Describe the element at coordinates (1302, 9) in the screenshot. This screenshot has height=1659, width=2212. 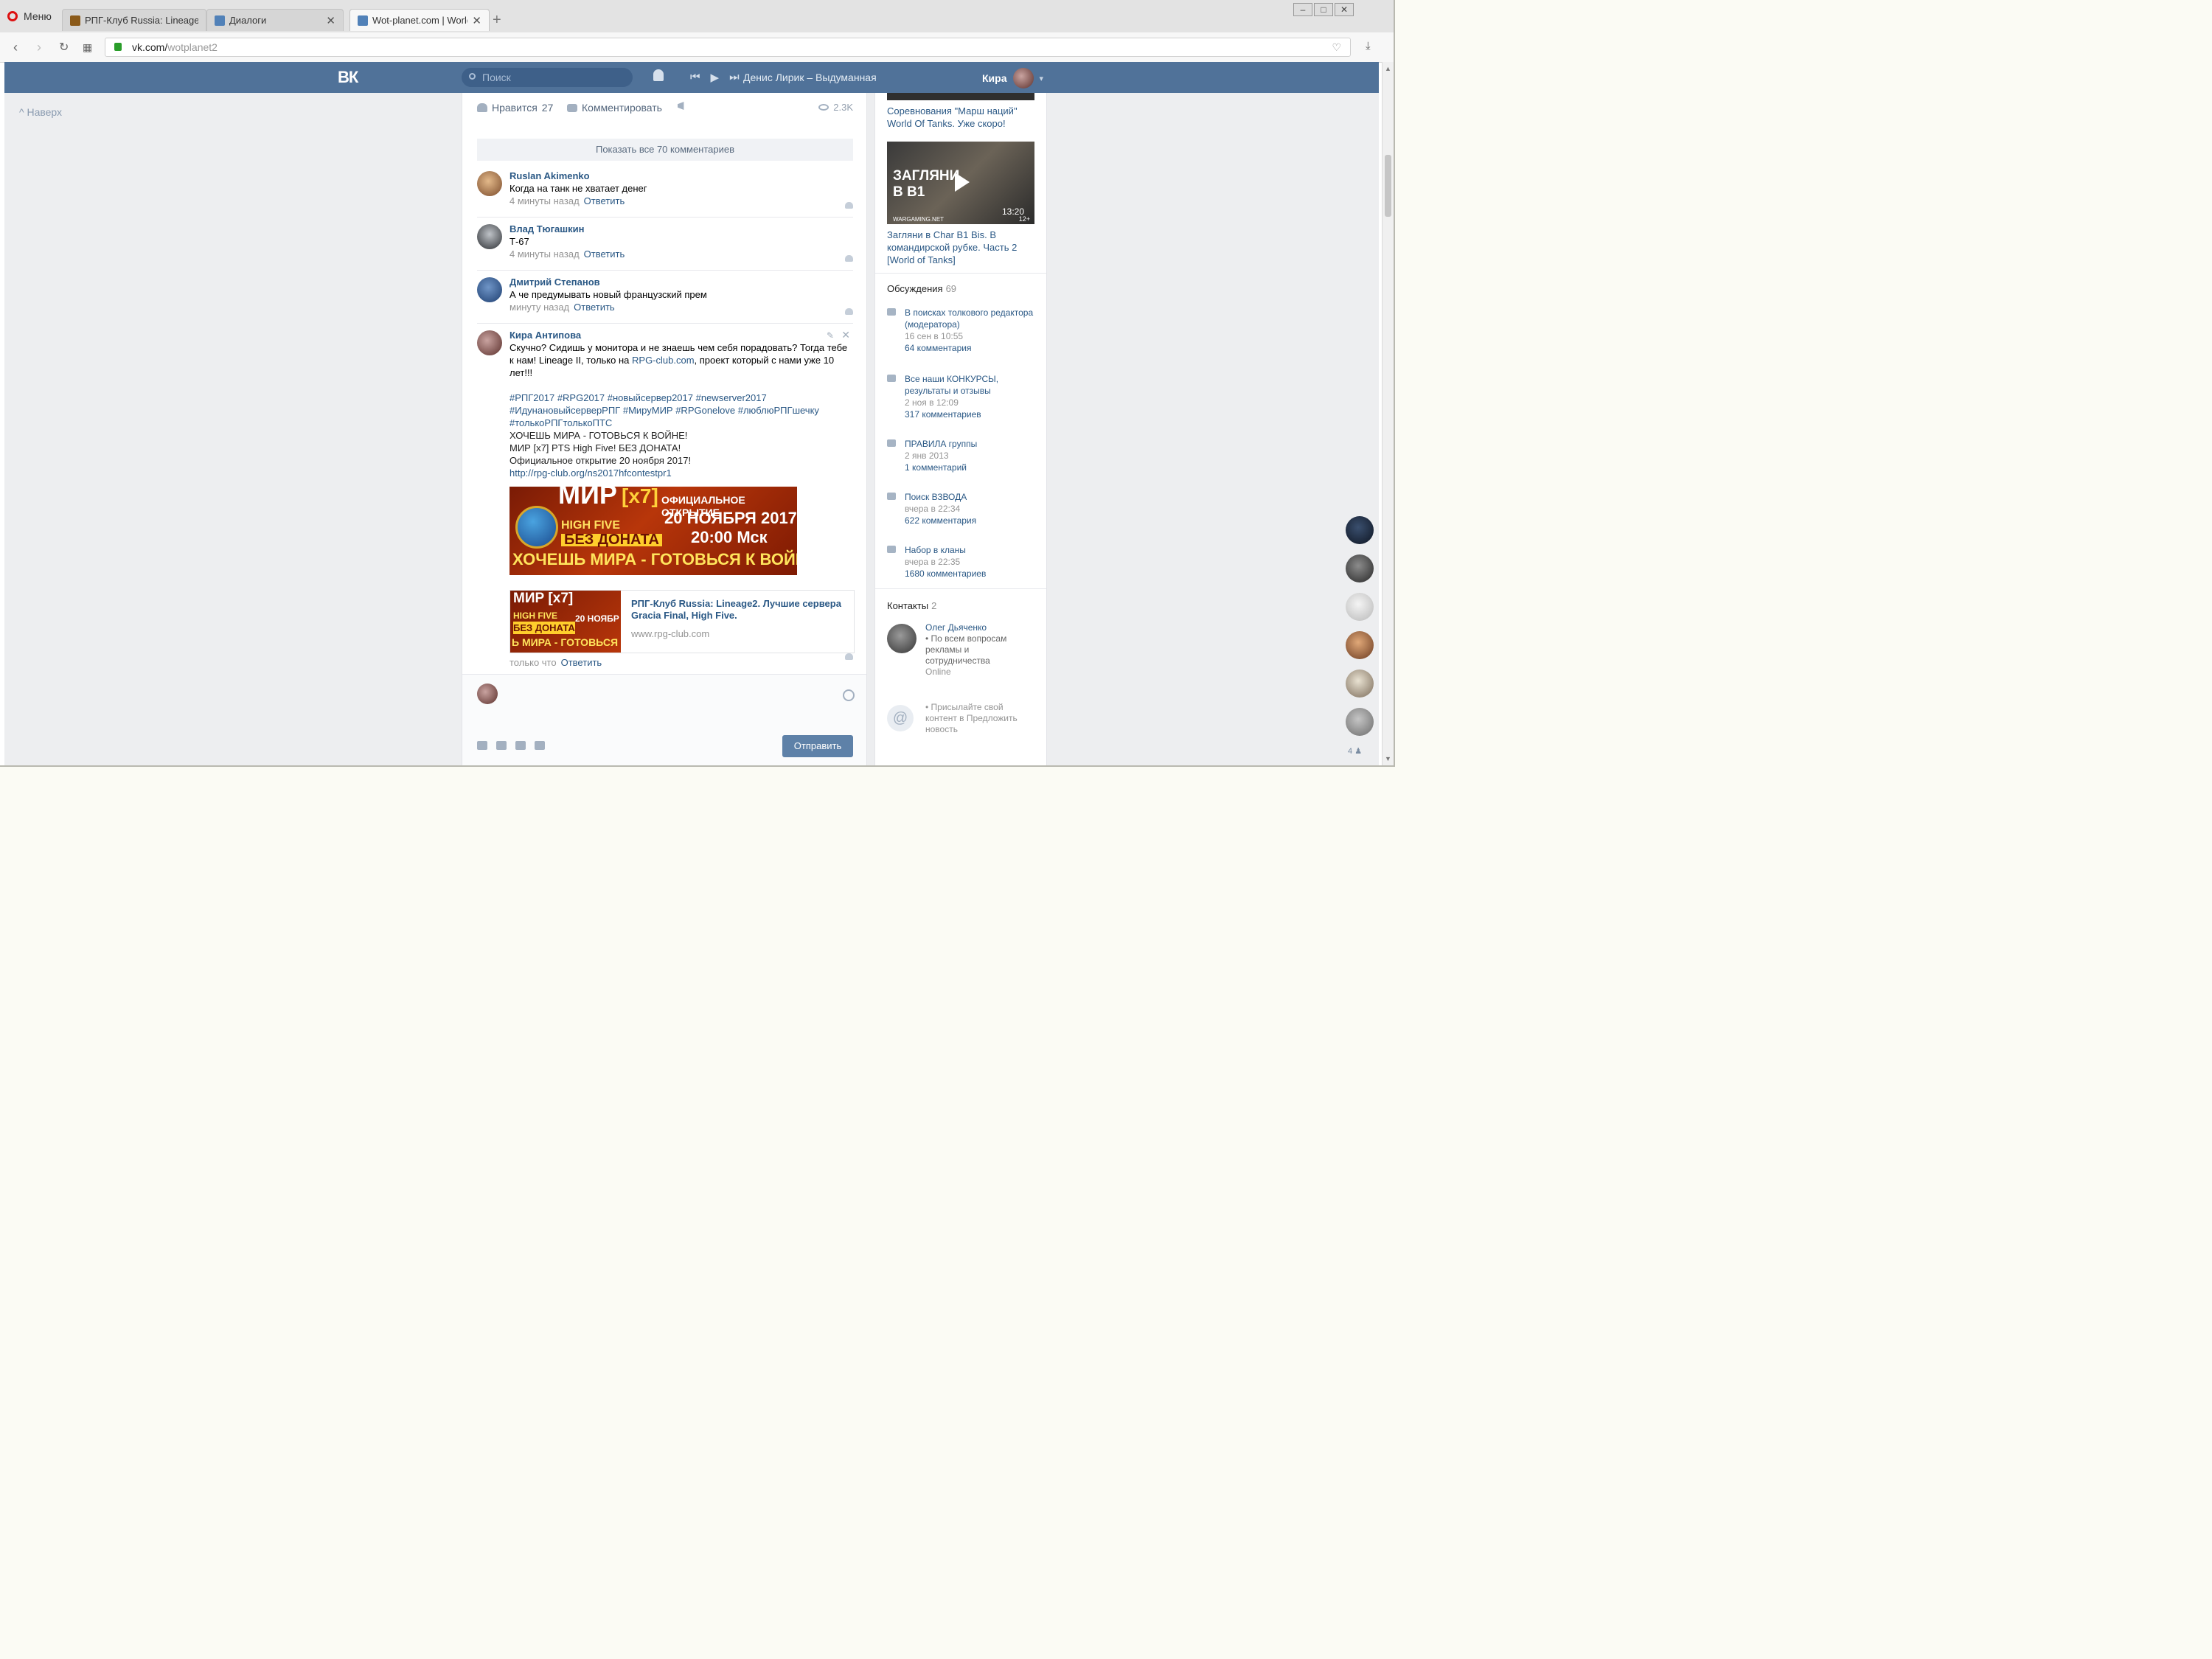
I see `minimize-icon: –` at that location.